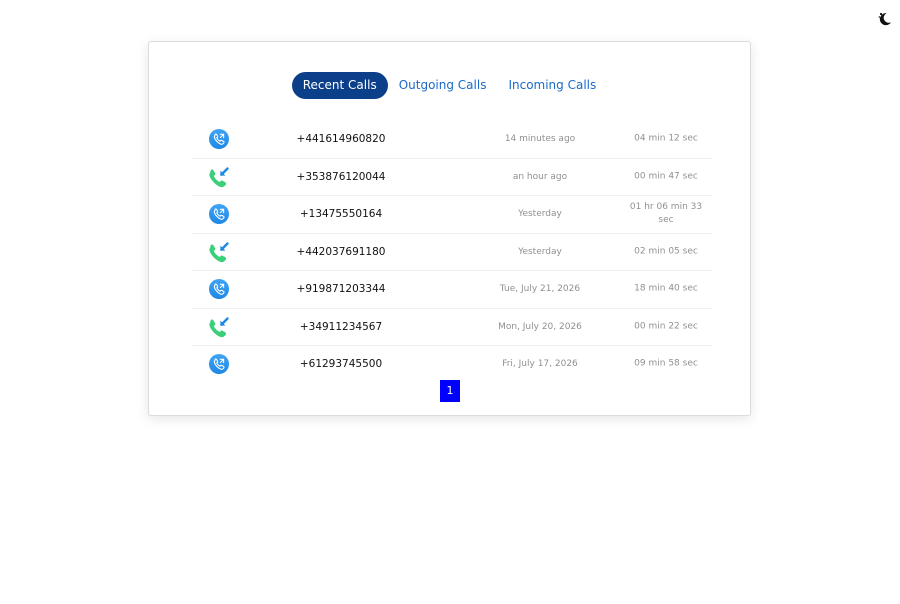 This screenshot has height=604, width=900. I want to click on call-time: Tue, July 21, 2026, so click(540, 289).